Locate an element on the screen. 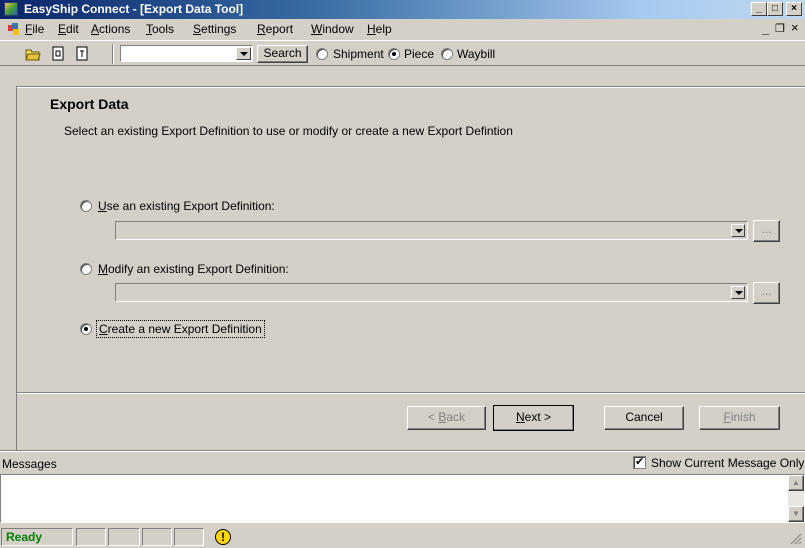  menu-report: Report is located at coordinates (275, 29).